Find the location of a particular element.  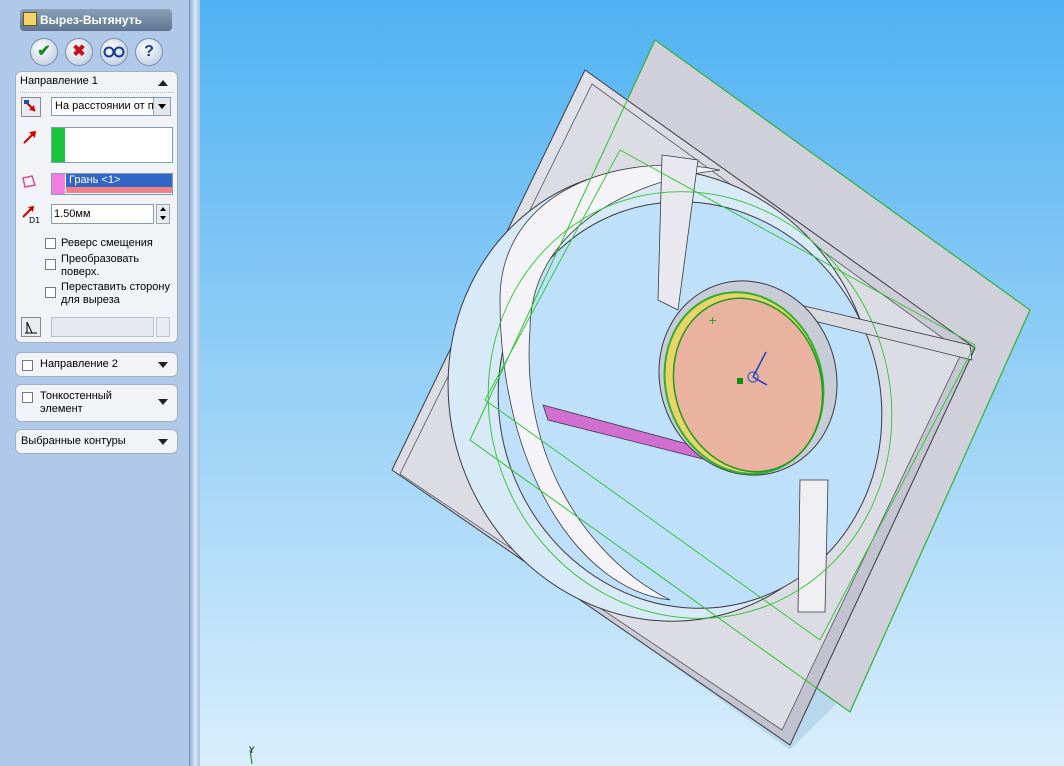

transform-surface-label: Преобразовать поверх. is located at coordinates (100, 265).